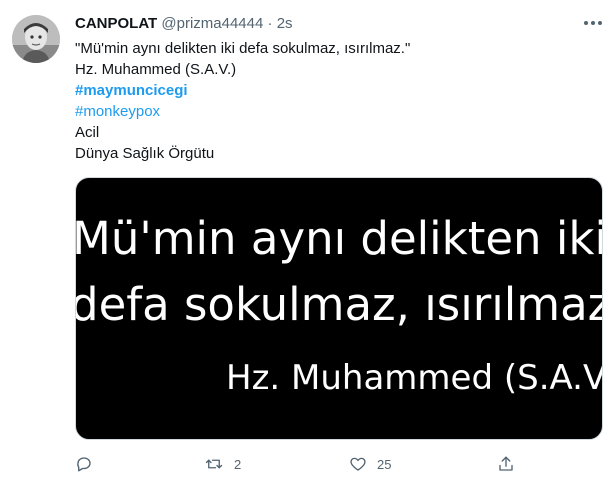 This screenshot has height=487, width=614. What do you see at coordinates (87, 132) in the screenshot?
I see `text-line-acil: Acil` at bounding box center [87, 132].